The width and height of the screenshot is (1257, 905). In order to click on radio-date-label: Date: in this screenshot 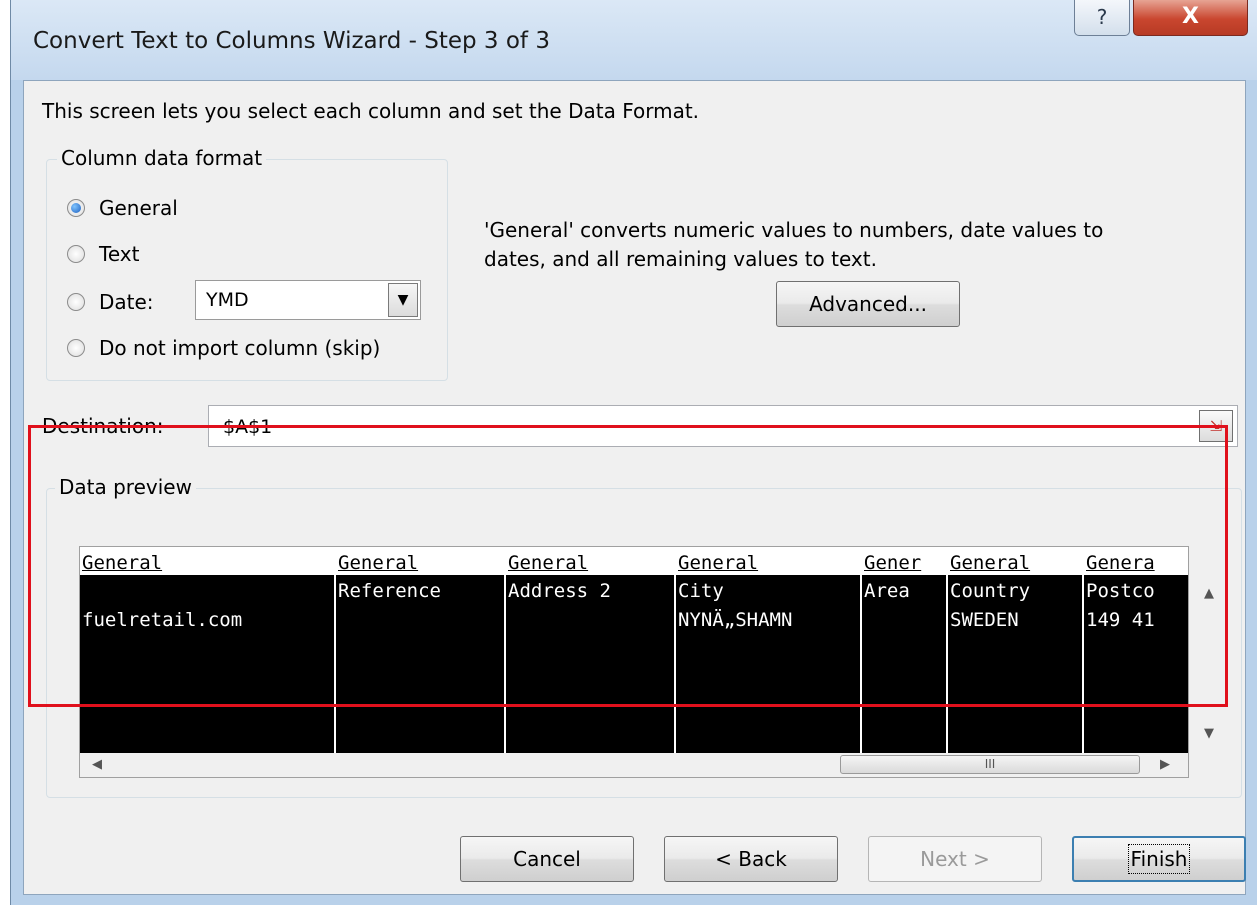, I will do `click(126, 302)`.